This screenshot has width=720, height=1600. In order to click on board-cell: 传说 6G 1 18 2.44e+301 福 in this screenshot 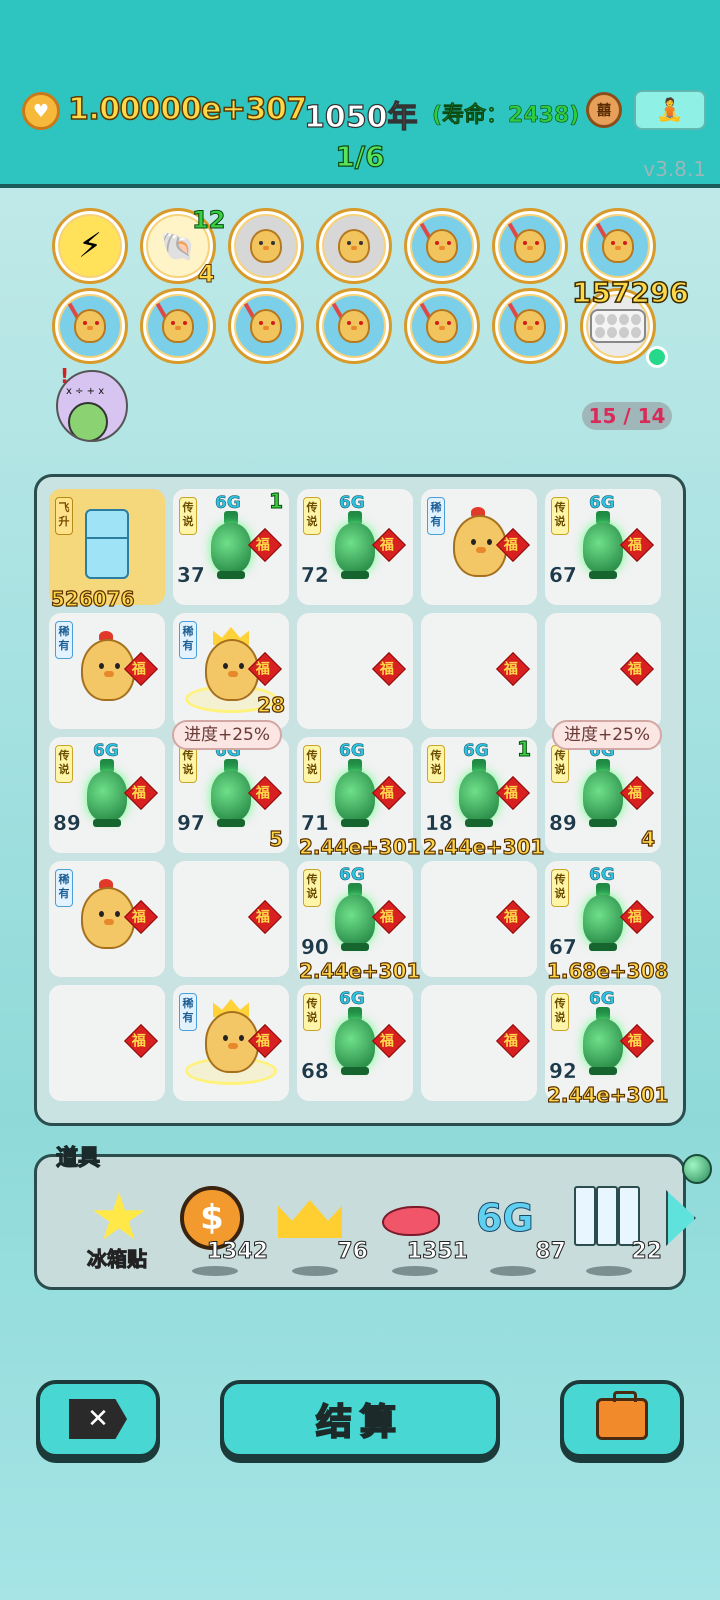, I will do `click(483, 798)`.